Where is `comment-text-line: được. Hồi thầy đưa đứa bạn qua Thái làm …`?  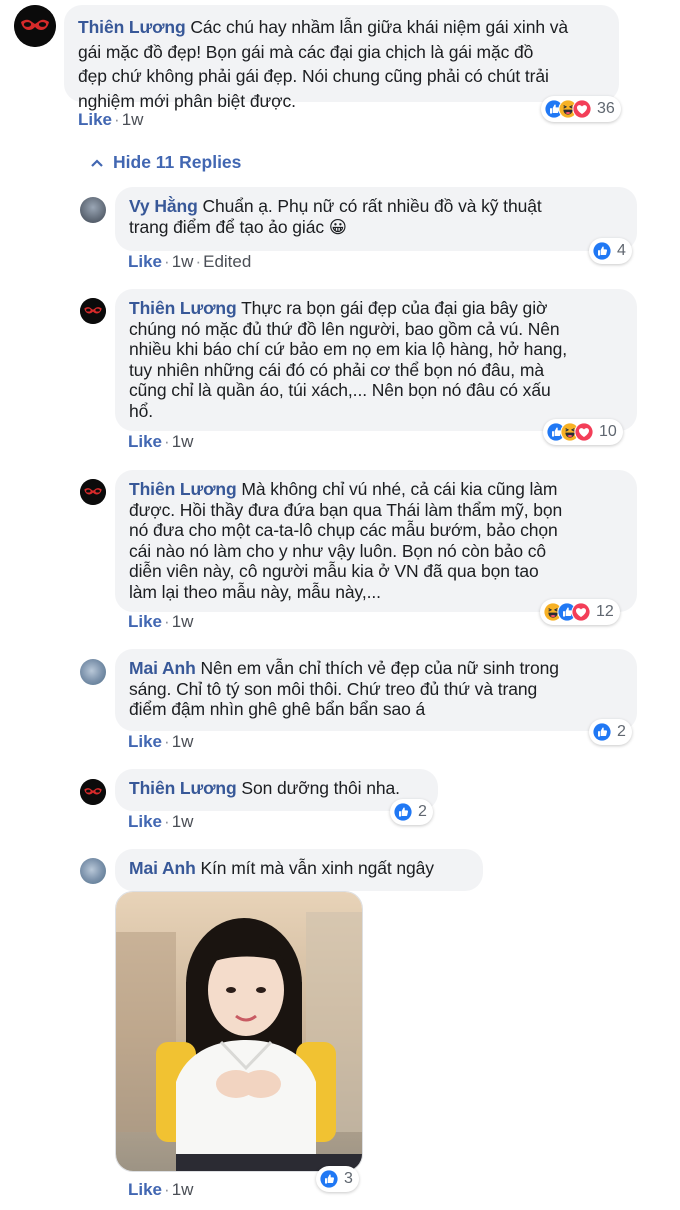 comment-text-line: được. Hồi thầy đưa đứa bạn qua Thái làm … is located at coordinates (346, 509).